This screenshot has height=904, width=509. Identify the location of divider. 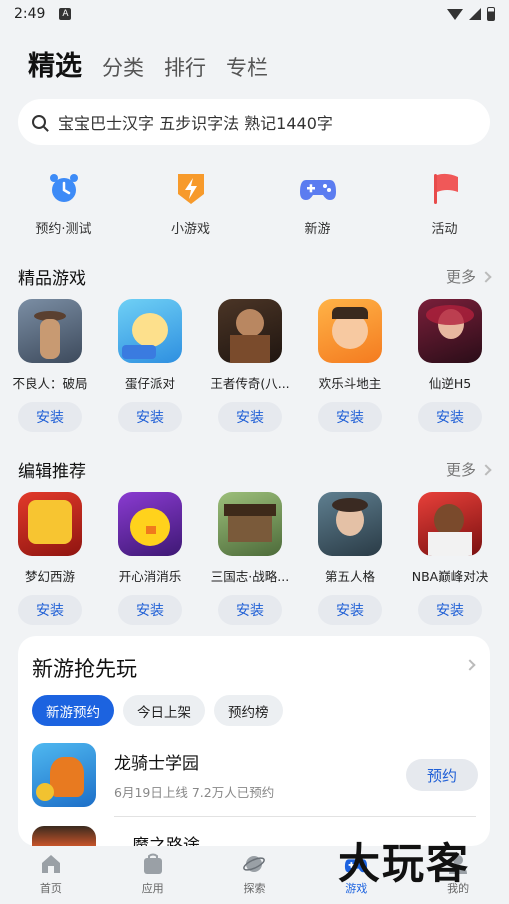
(295, 816).